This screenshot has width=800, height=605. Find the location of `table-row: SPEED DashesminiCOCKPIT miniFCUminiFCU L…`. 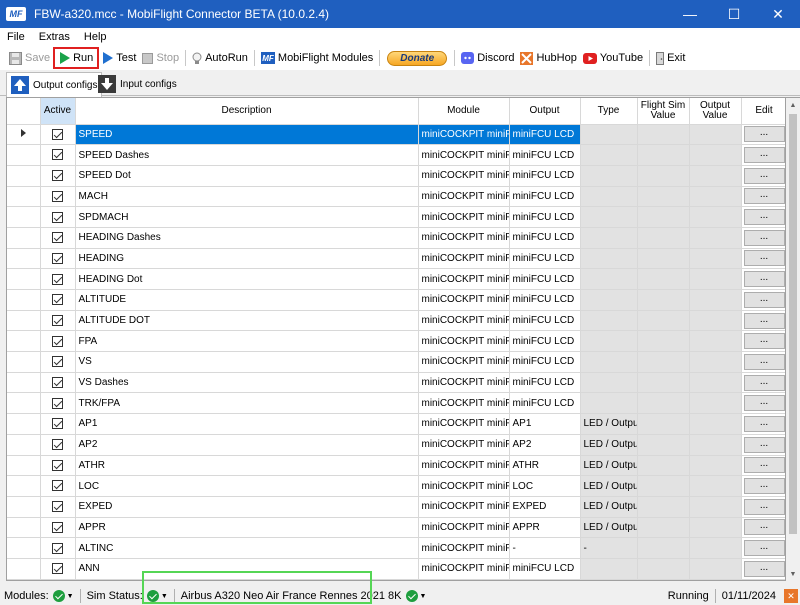

table-row: SPEED DashesminiCOCKPIT miniFCUminiFCU L… is located at coordinates (396, 155).